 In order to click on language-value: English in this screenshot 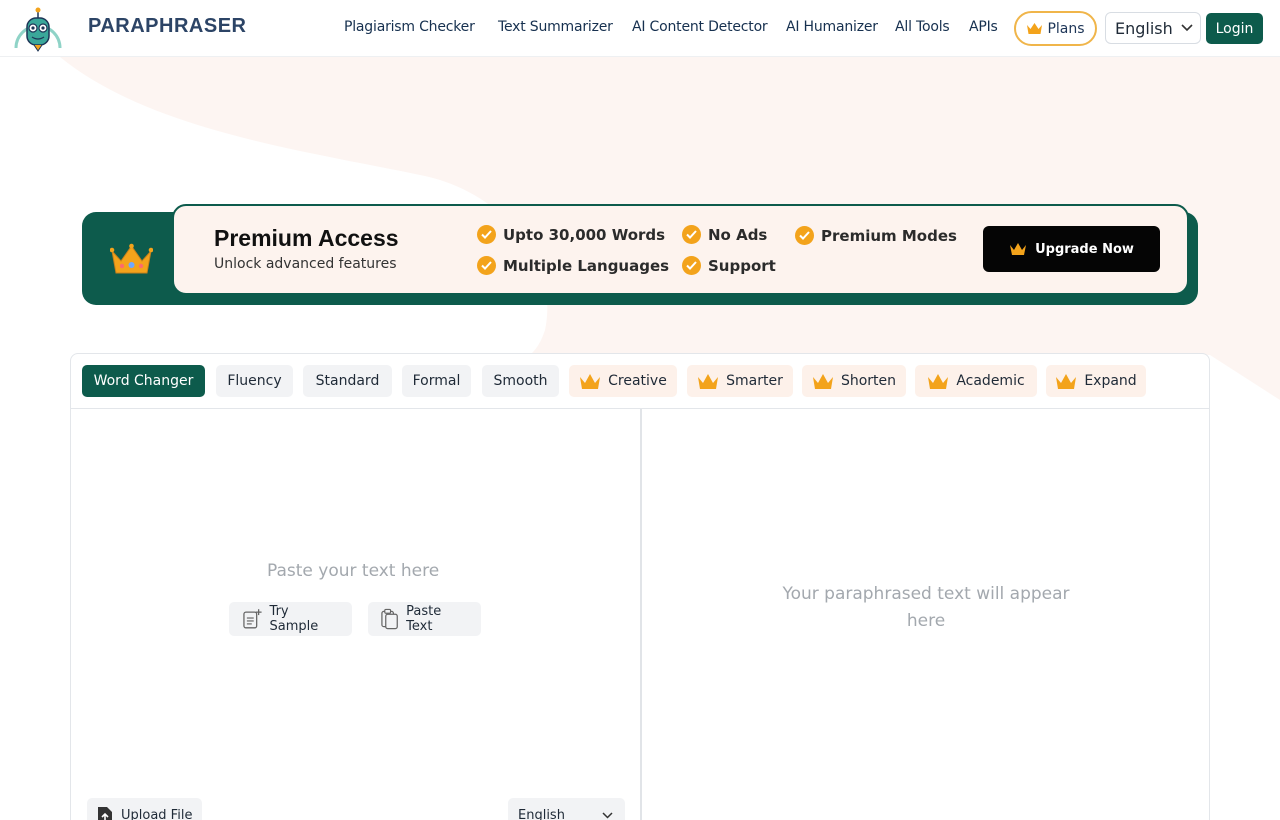, I will do `click(1144, 28)`.